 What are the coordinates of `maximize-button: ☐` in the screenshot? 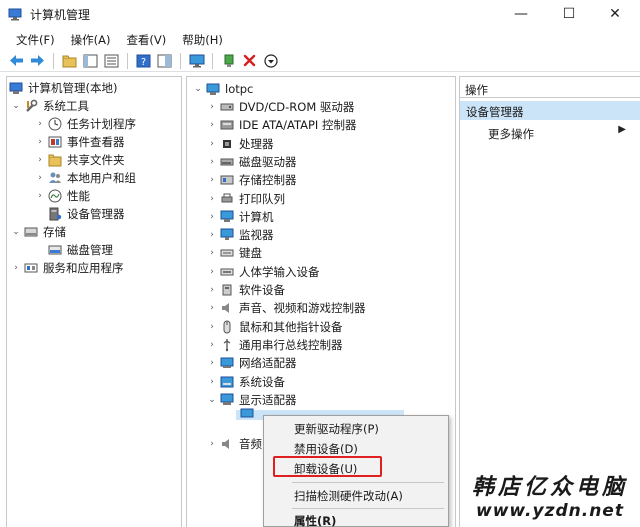 It's located at (569, 14).